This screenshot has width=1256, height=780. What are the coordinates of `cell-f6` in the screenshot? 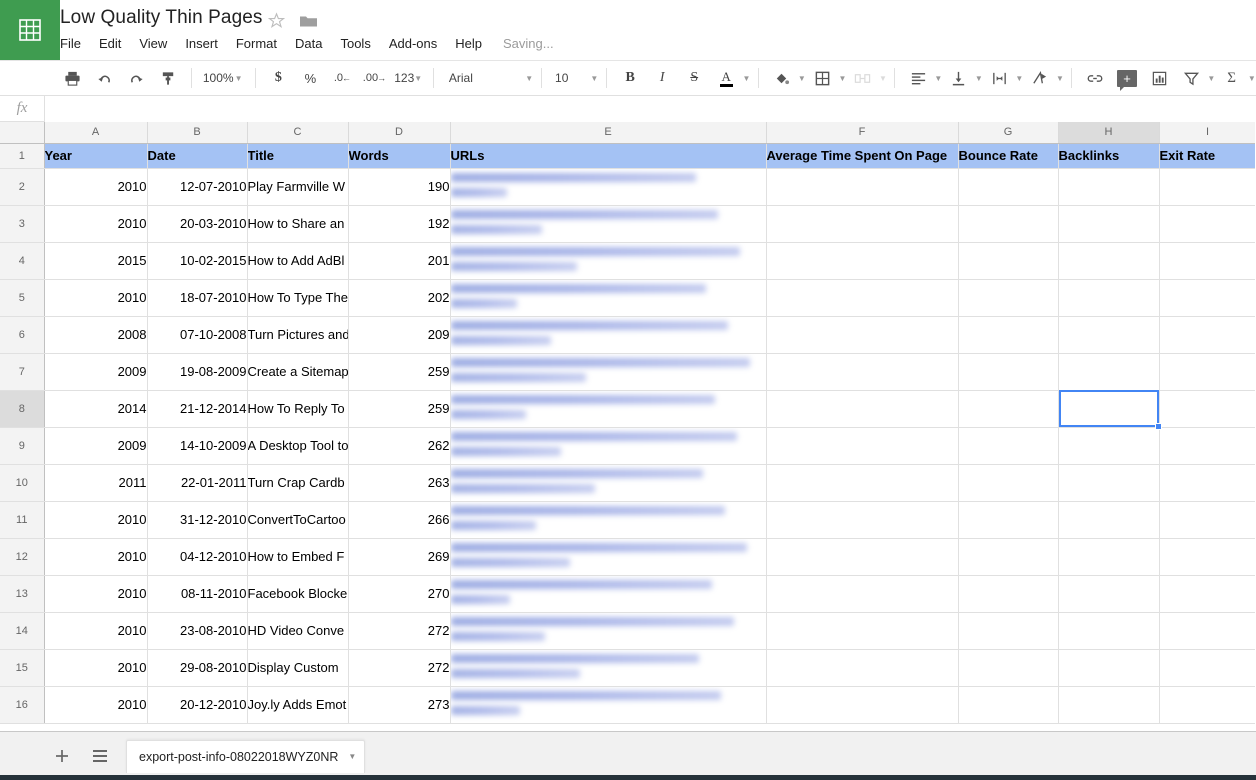 It's located at (862, 335).